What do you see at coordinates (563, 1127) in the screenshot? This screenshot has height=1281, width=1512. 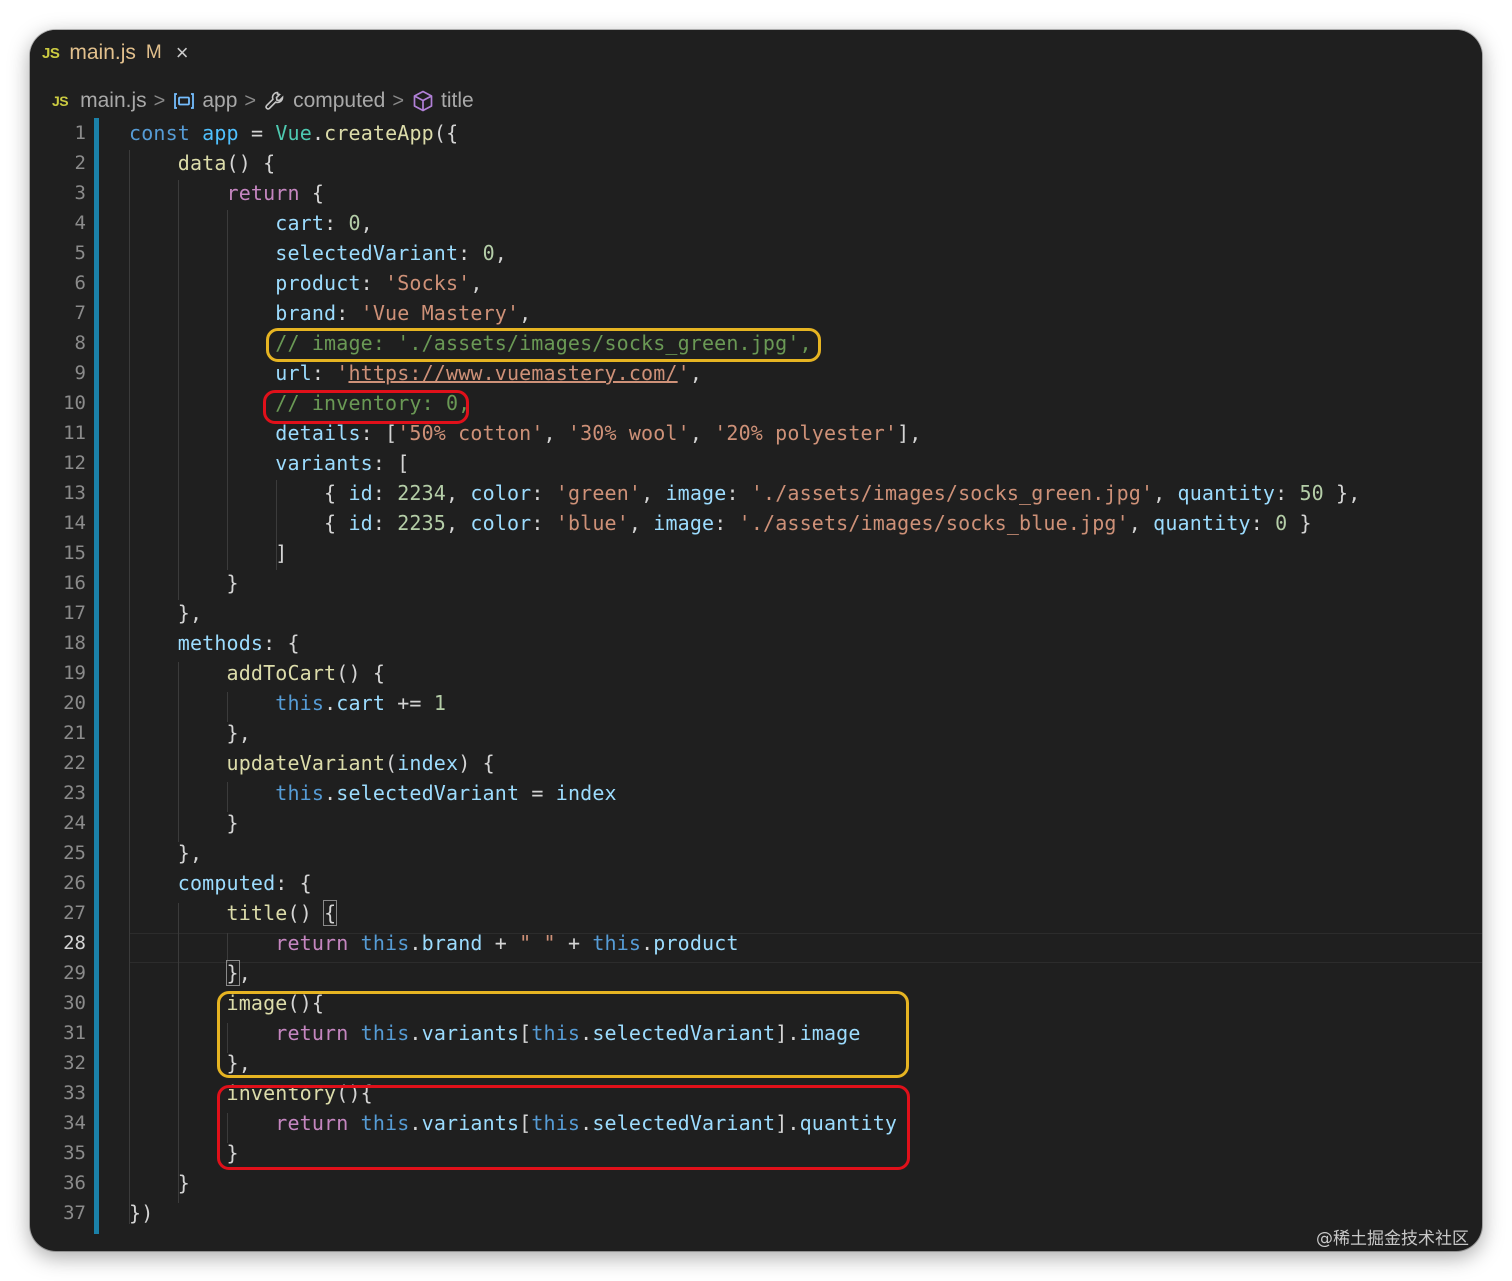 I see `highlight-box-inventory-computed` at bounding box center [563, 1127].